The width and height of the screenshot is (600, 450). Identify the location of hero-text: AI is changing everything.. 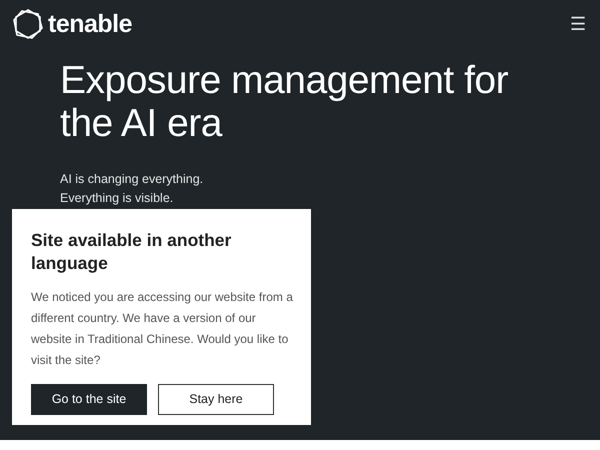
(132, 179).